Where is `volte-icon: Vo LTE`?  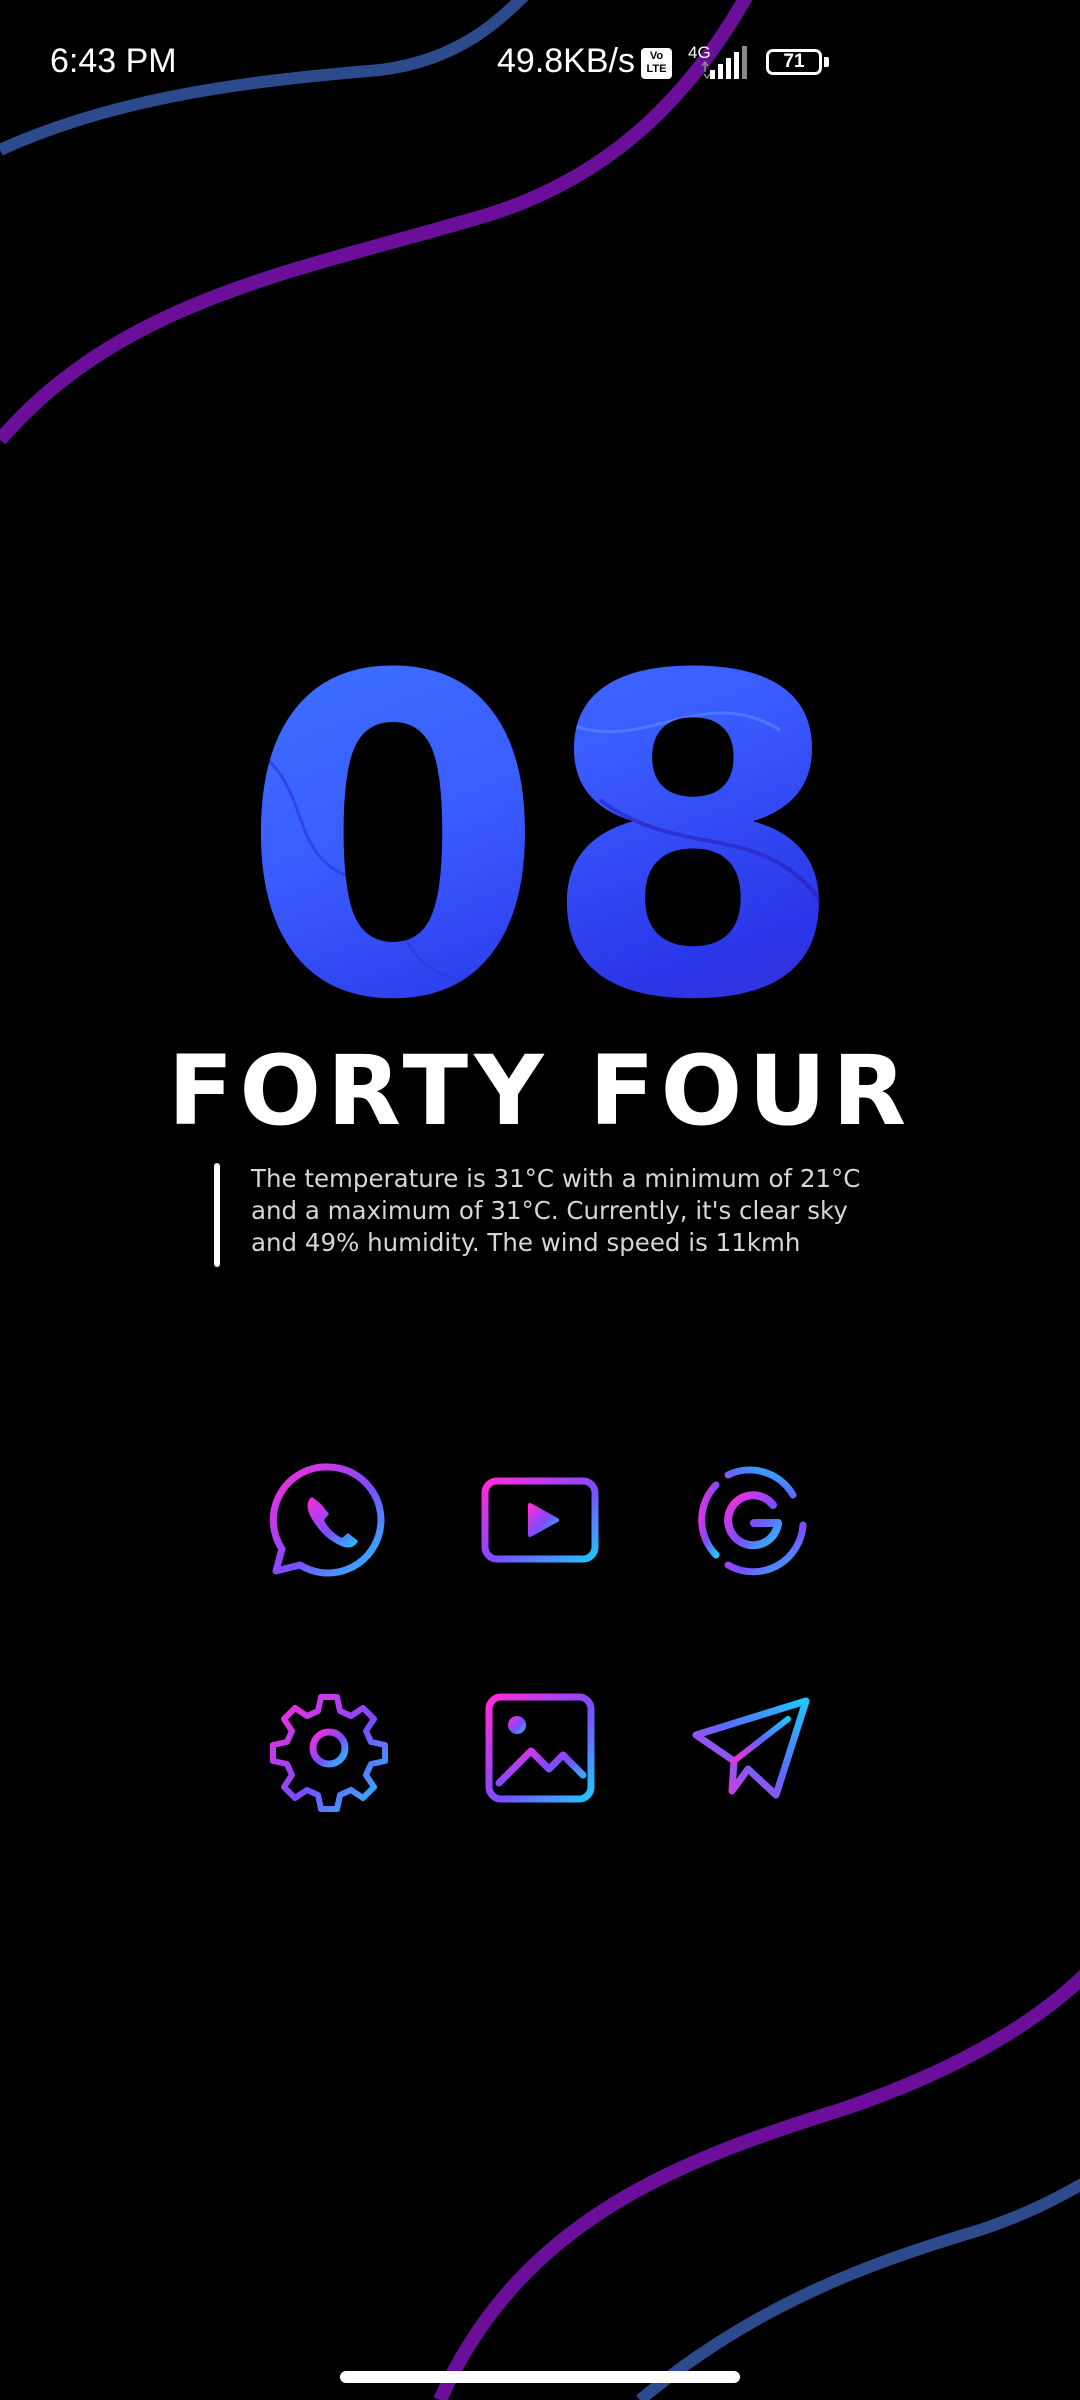
volte-icon: Vo LTE is located at coordinates (656, 63).